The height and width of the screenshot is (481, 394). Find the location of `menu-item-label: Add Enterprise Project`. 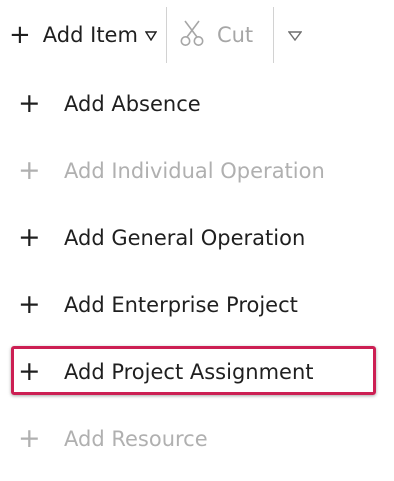

menu-item-label: Add Enterprise Project is located at coordinates (181, 304).